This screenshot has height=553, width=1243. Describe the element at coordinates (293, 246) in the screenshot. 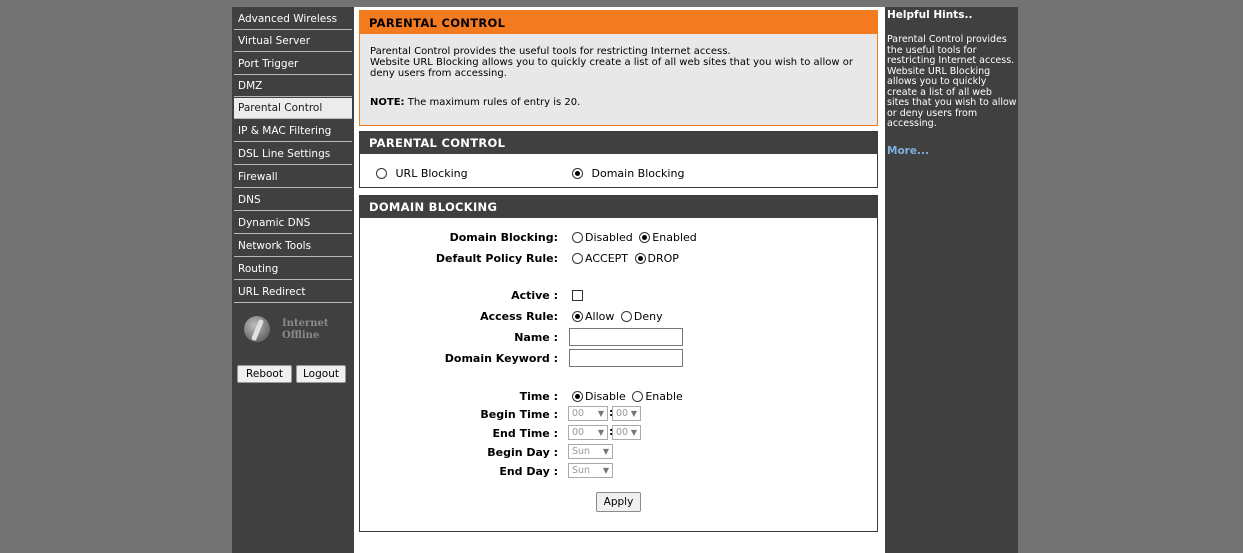

I see `nav-item-network-tools: Network Tools` at that location.